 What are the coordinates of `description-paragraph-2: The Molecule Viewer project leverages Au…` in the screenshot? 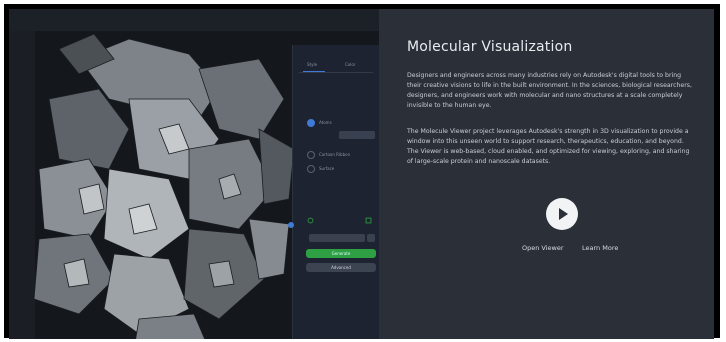 It's located at (548, 146).